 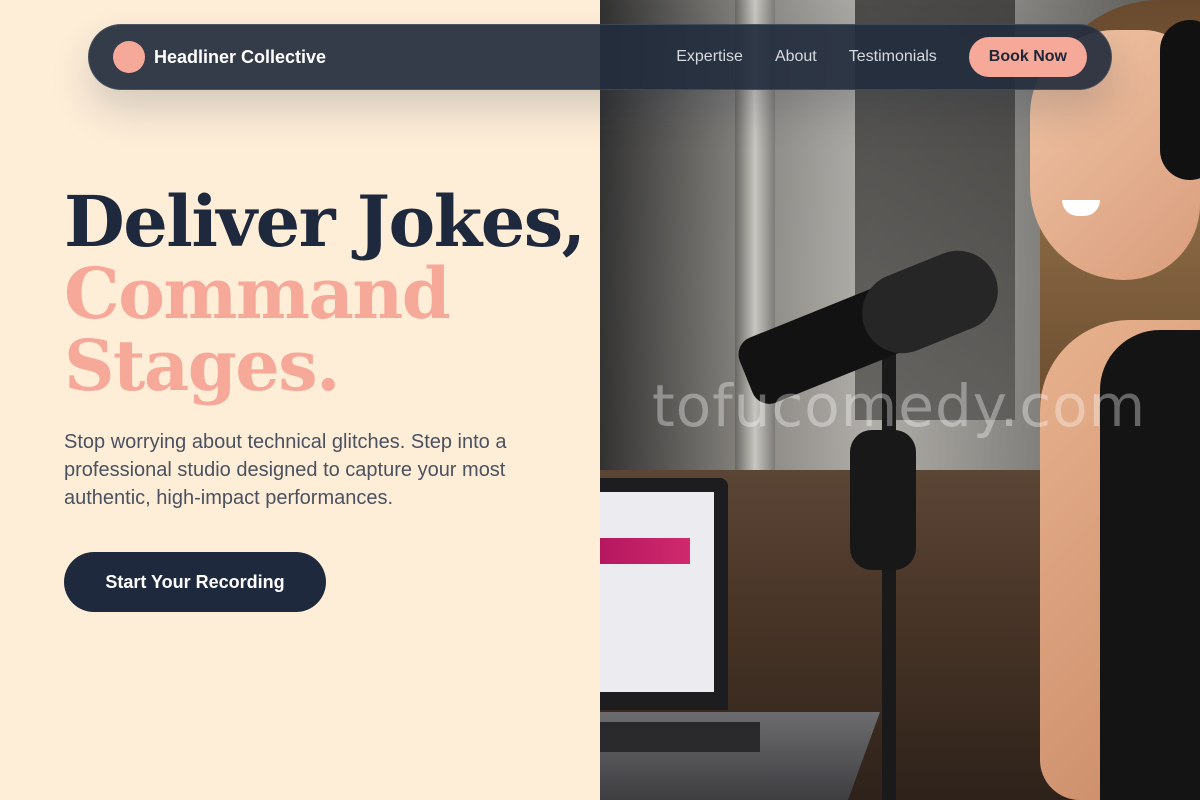 What do you see at coordinates (645, 551) in the screenshot?
I see `laptop-display-bar` at bounding box center [645, 551].